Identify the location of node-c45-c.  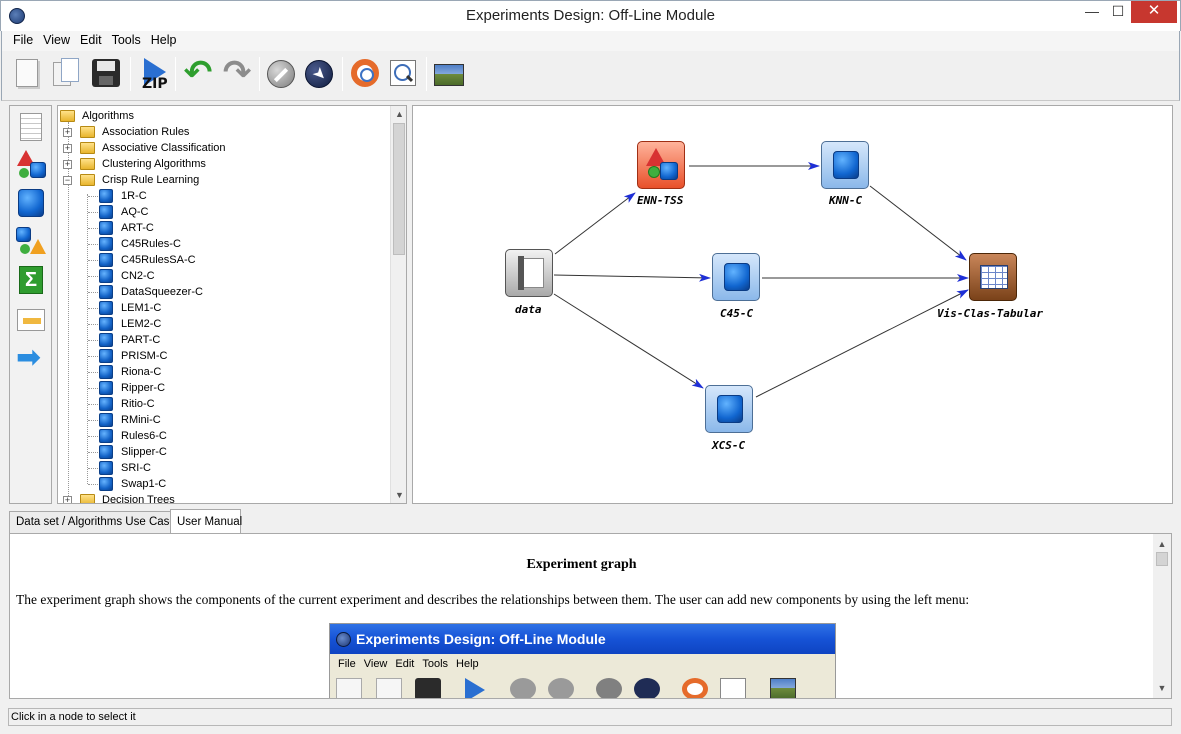
(736, 277).